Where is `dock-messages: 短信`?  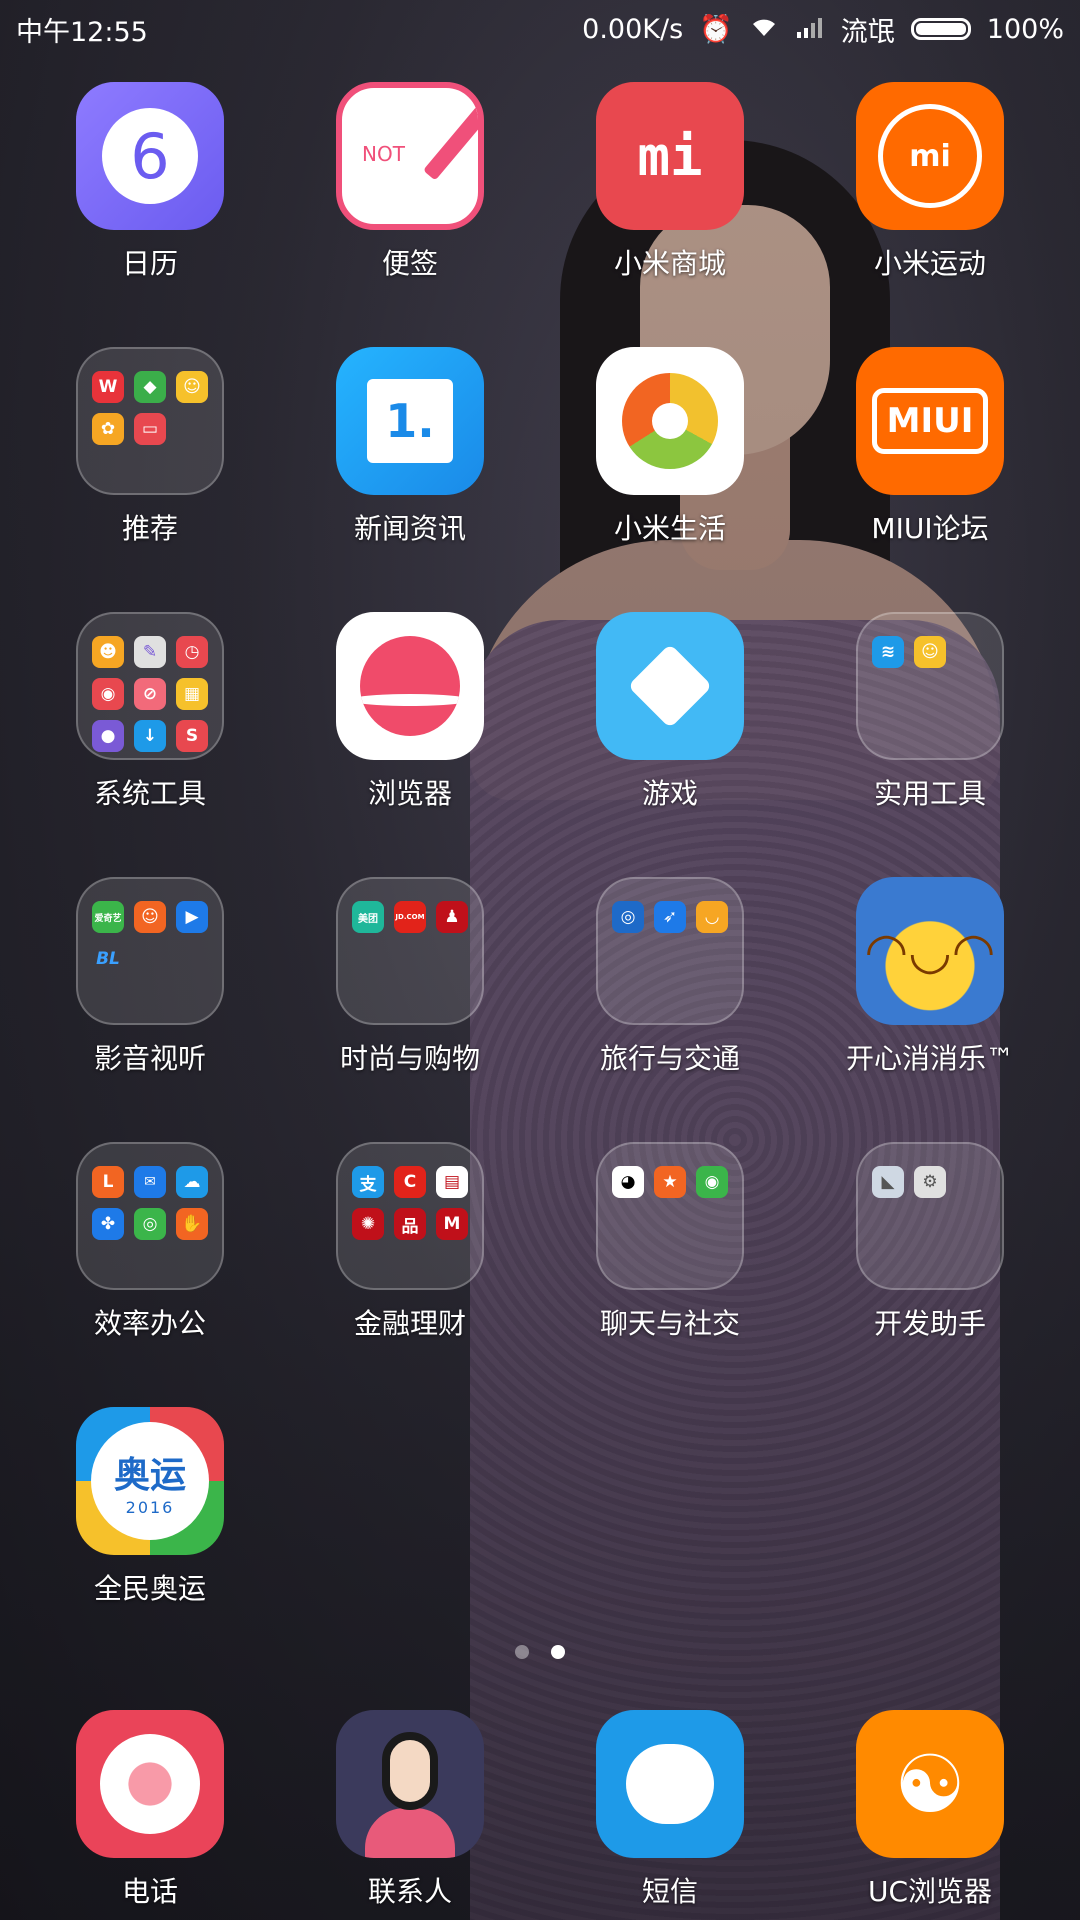
dock-messages: 短信 is located at coordinates (670, 1810).